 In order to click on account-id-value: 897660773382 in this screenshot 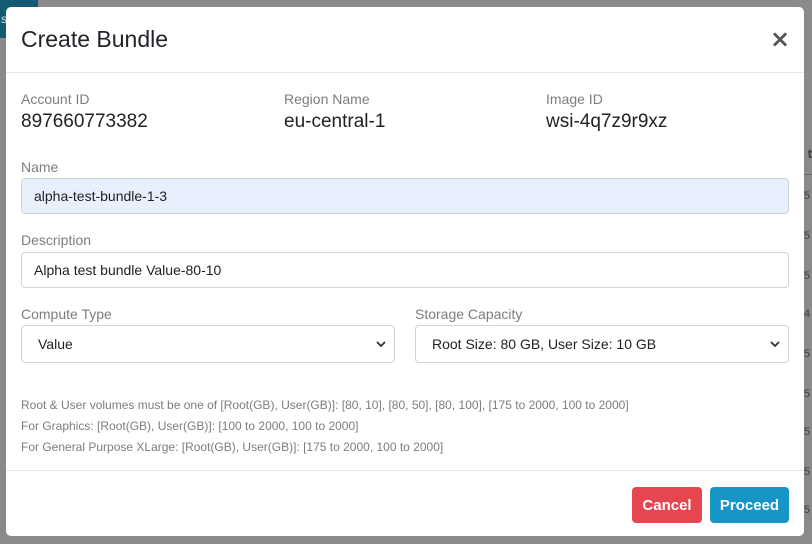, I will do `click(84, 121)`.